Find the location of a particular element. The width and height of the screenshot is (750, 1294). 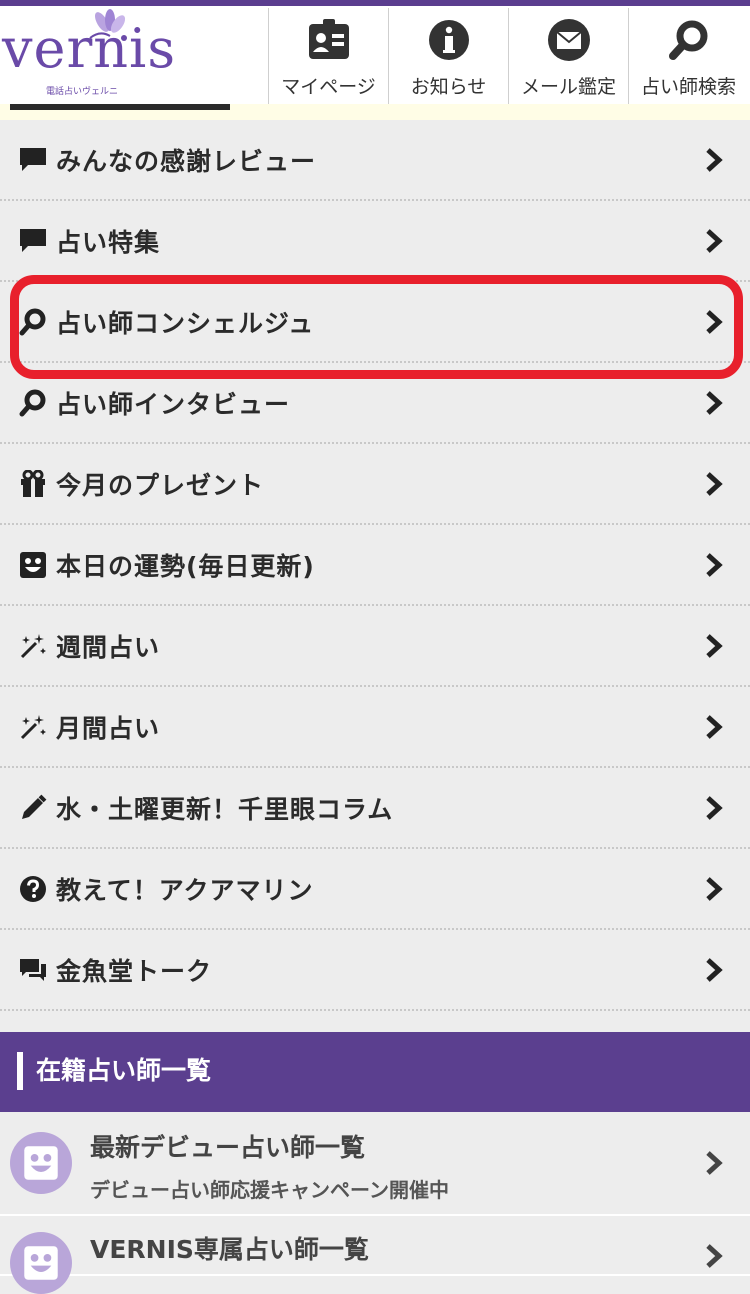

section-header: 在籍占い師一覧 is located at coordinates (375, 1072).